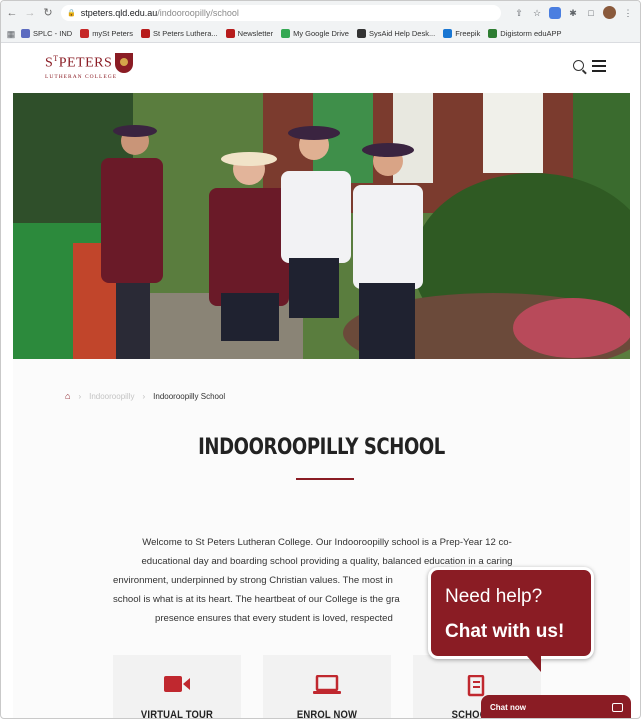 The image size is (641, 719). Describe the element at coordinates (531, 33) in the screenshot. I see `bookmark-label: Digistorm eduAPP` at that location.